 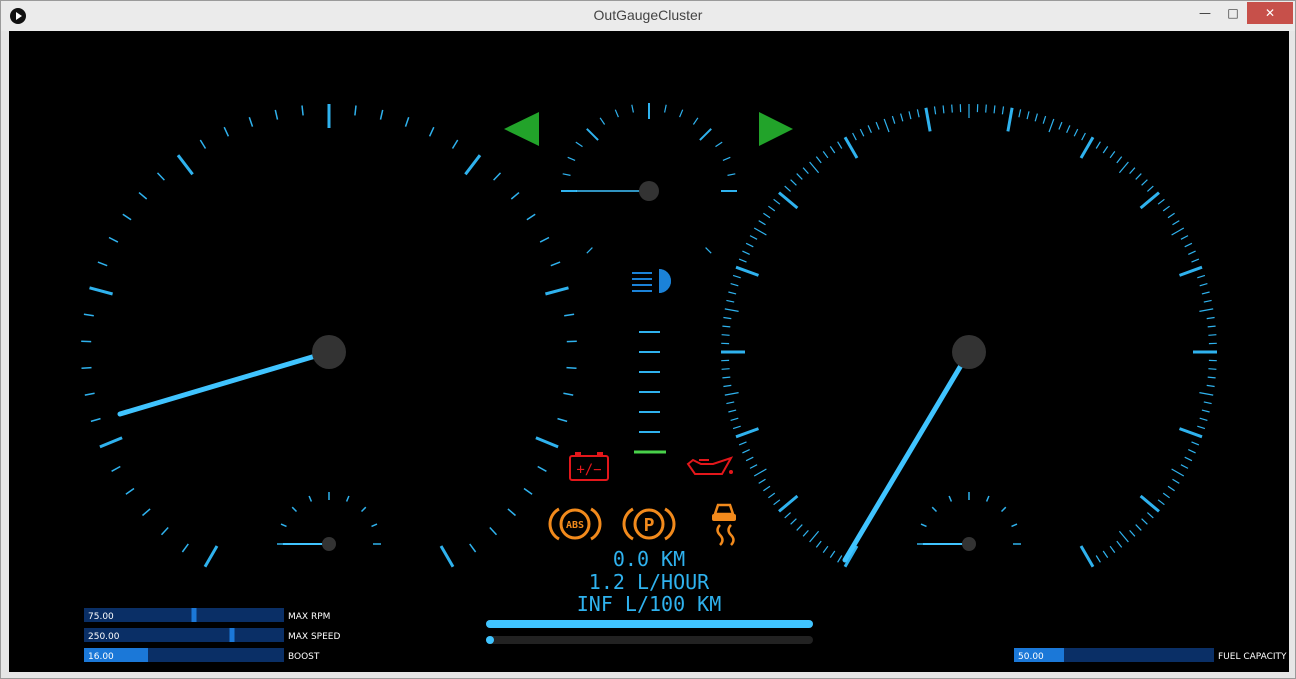 I want to click on battery-text: +/−, so click(x=588, y=470).